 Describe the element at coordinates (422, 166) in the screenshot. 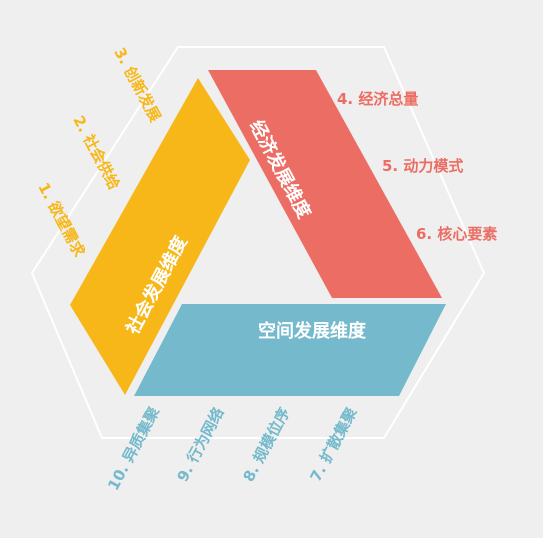

I see `economic-item: 5. 动力模式` at that location.